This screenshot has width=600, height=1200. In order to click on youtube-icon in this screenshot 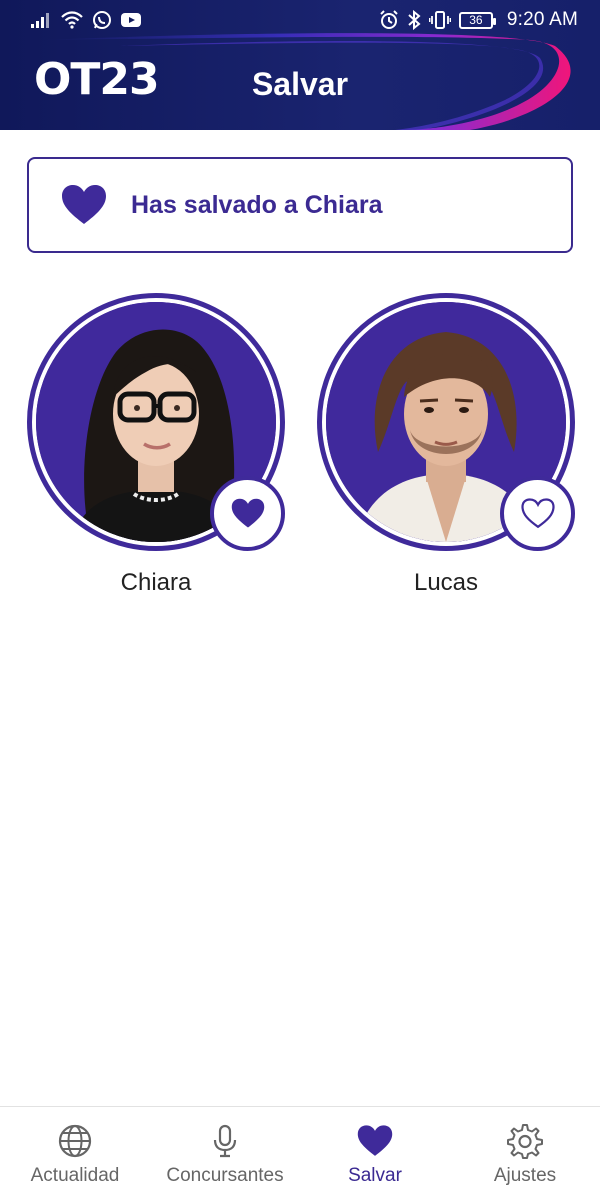, I will do `click(131, 20)`.